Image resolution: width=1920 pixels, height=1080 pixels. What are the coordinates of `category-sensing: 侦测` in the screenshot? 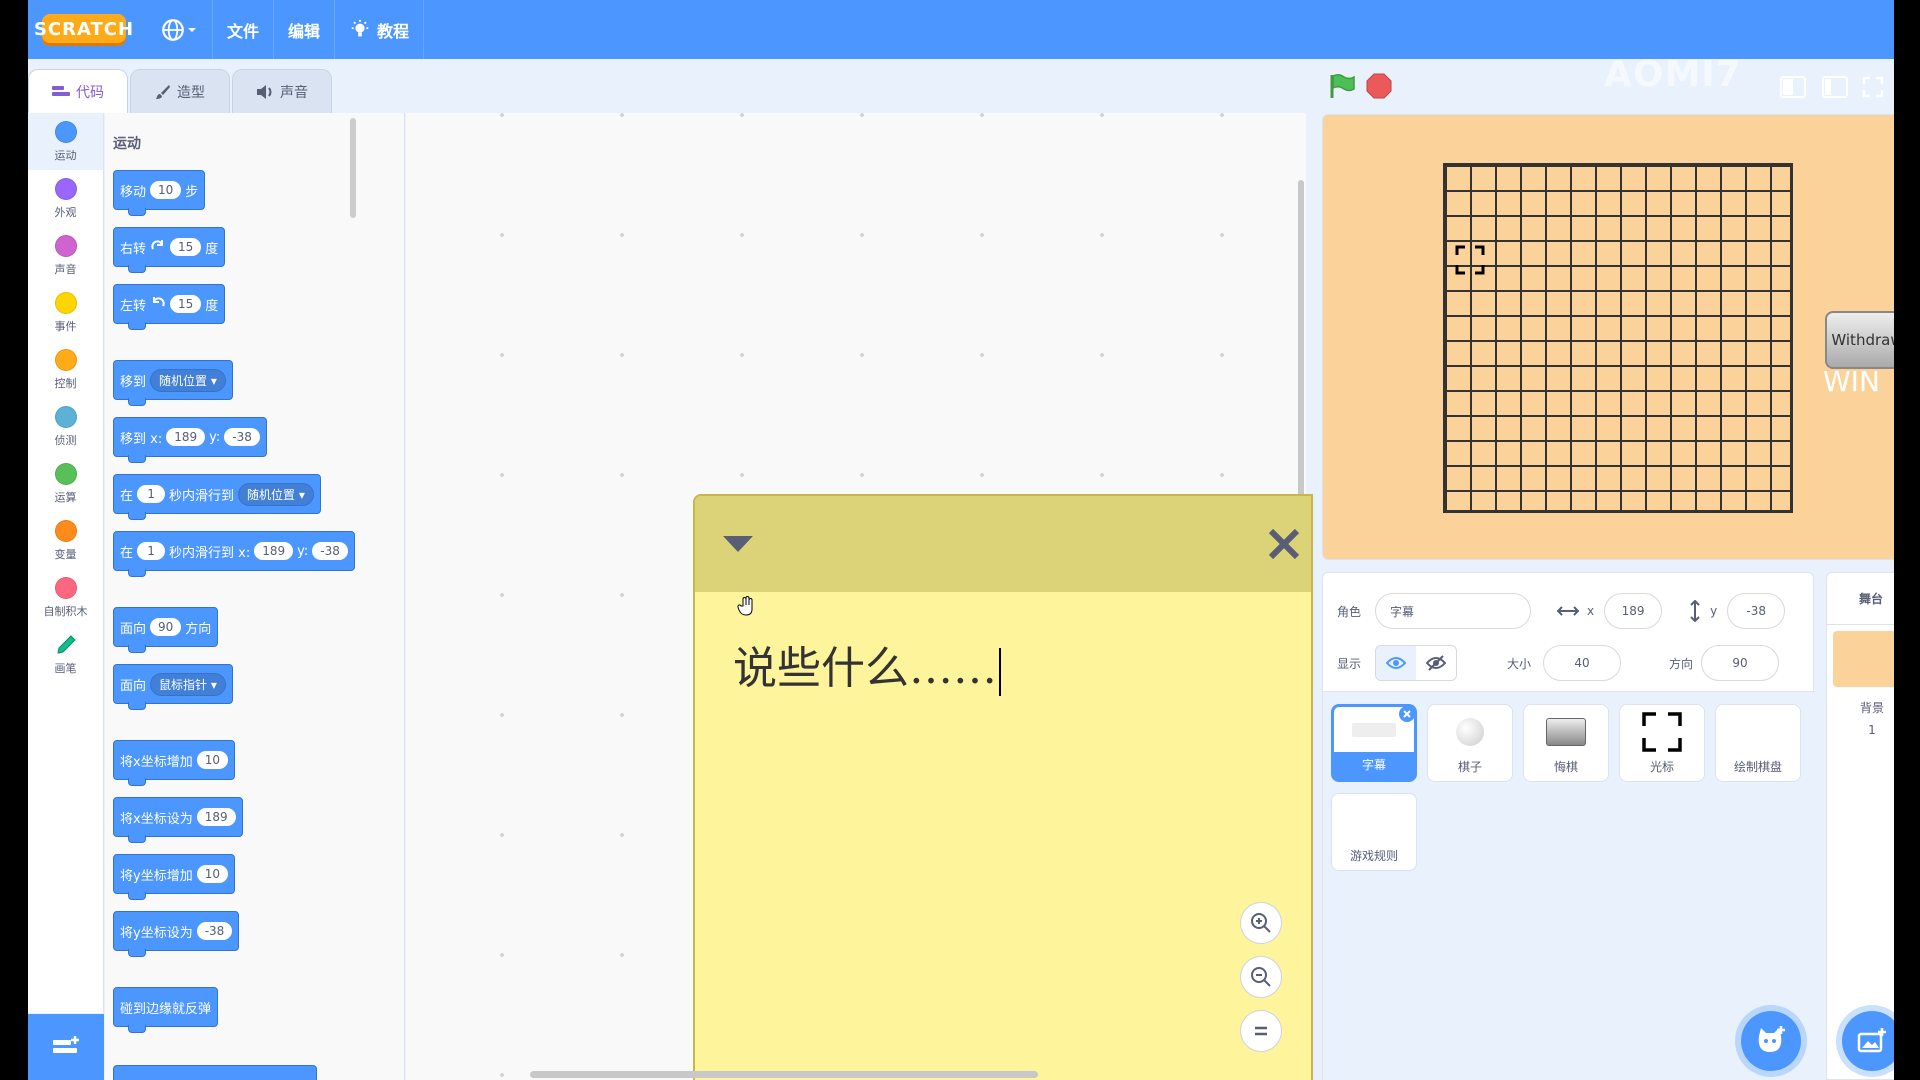 It's located at (65, 426).